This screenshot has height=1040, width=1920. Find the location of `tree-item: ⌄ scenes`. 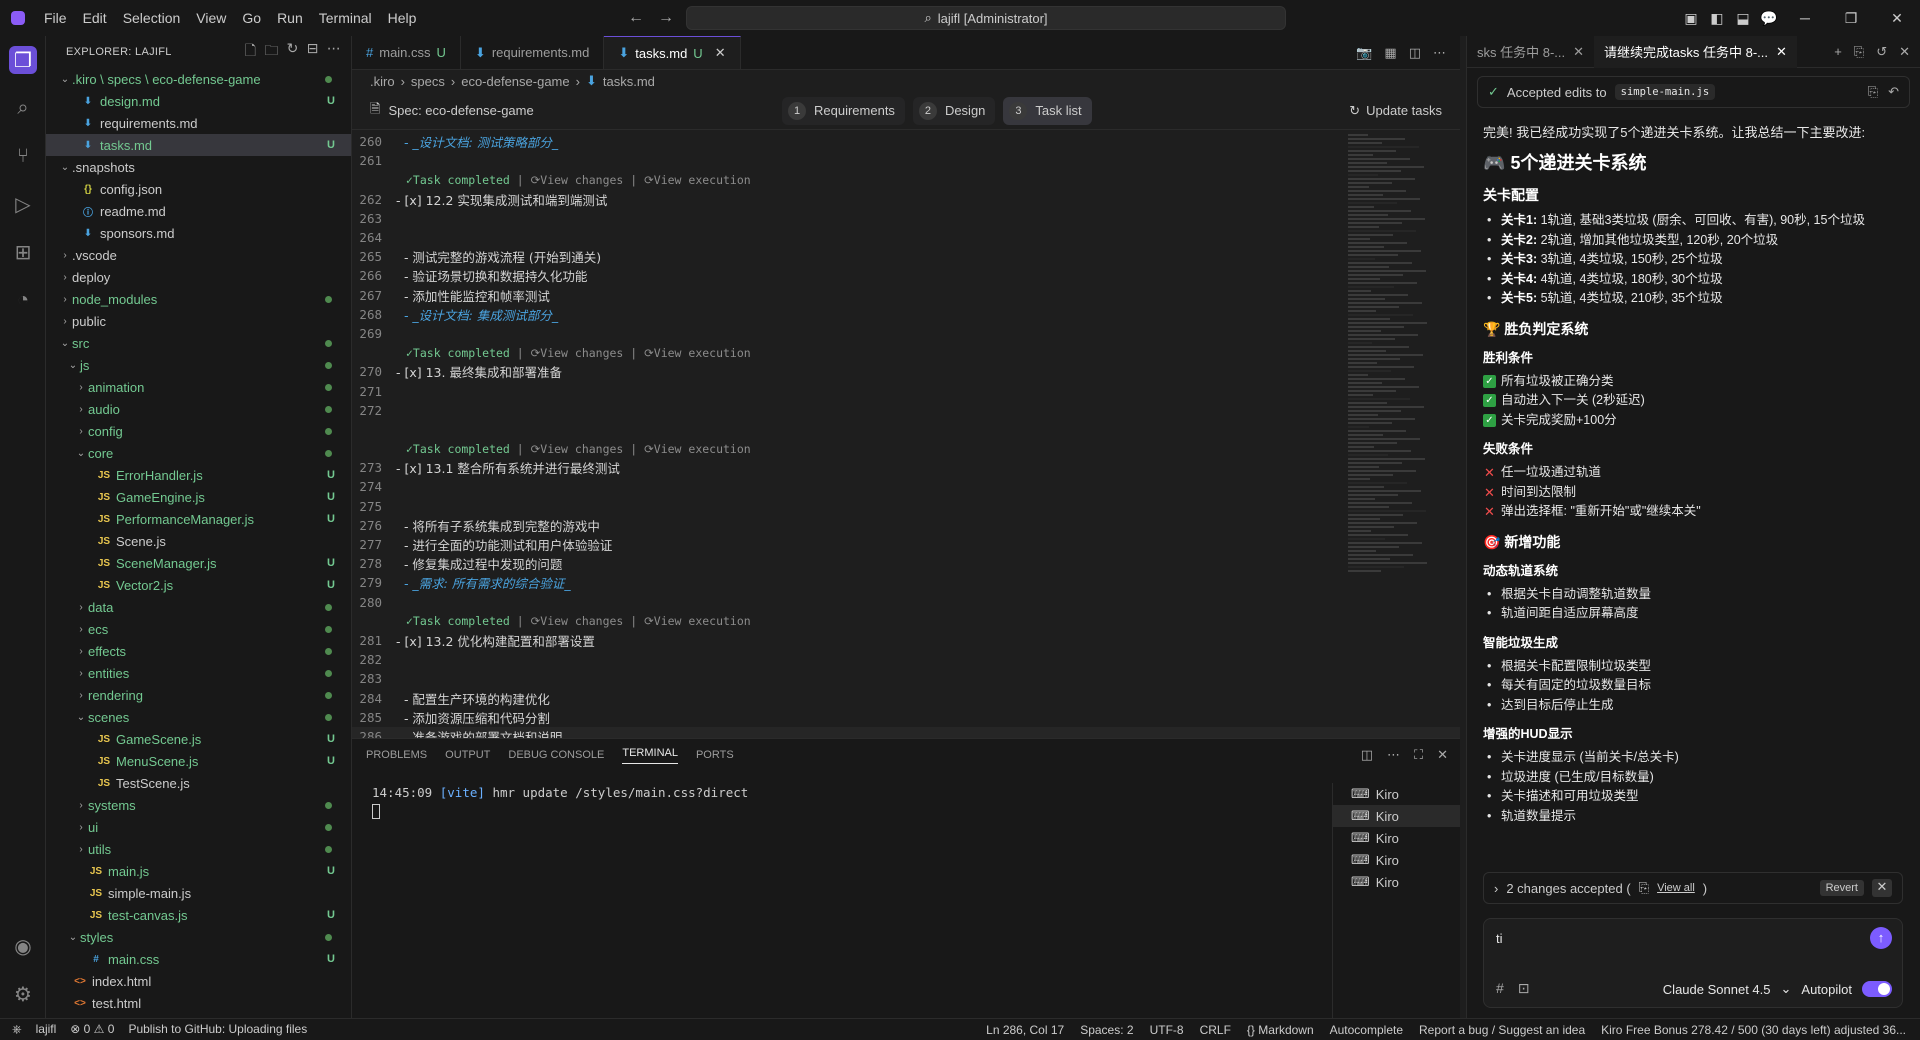

tree-item: ⌄ scenes is located at coordinates (198, 717).